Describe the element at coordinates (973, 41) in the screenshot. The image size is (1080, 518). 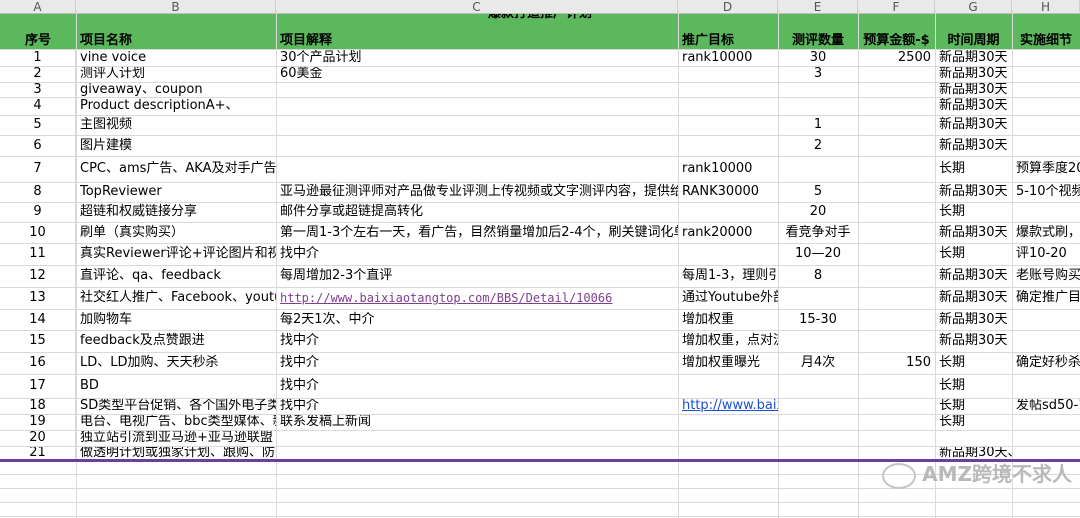
I see `header-cell-g: 时间周期` at that location.